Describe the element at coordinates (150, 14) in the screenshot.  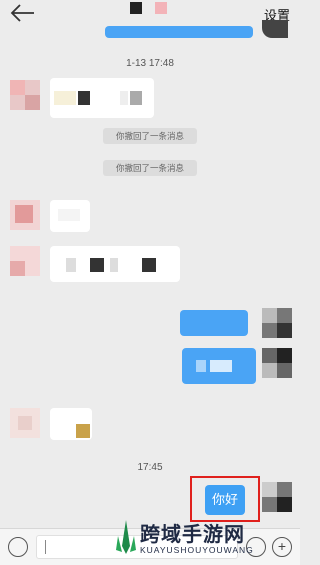
I see `chat-header: 设置` at that location.